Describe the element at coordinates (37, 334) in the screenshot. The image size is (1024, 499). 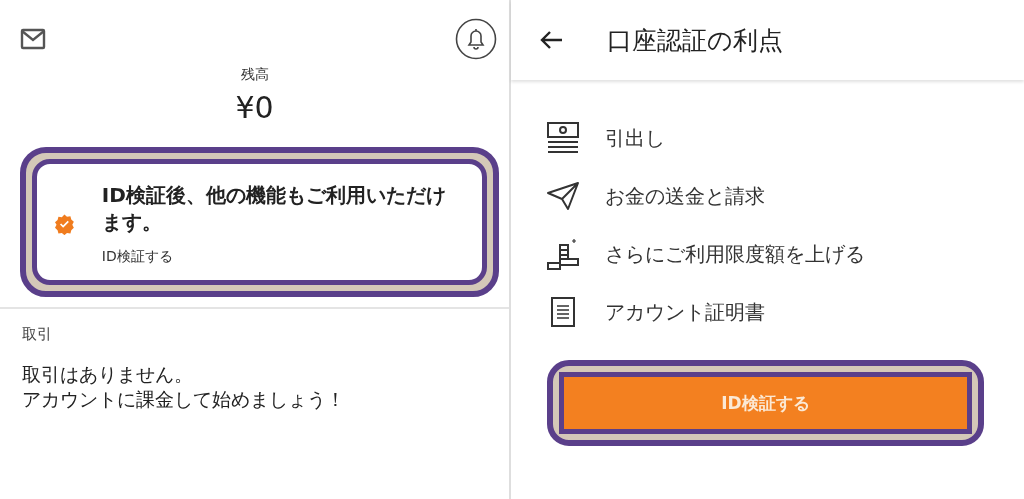
I see `transactions-label: 取引` at that location.